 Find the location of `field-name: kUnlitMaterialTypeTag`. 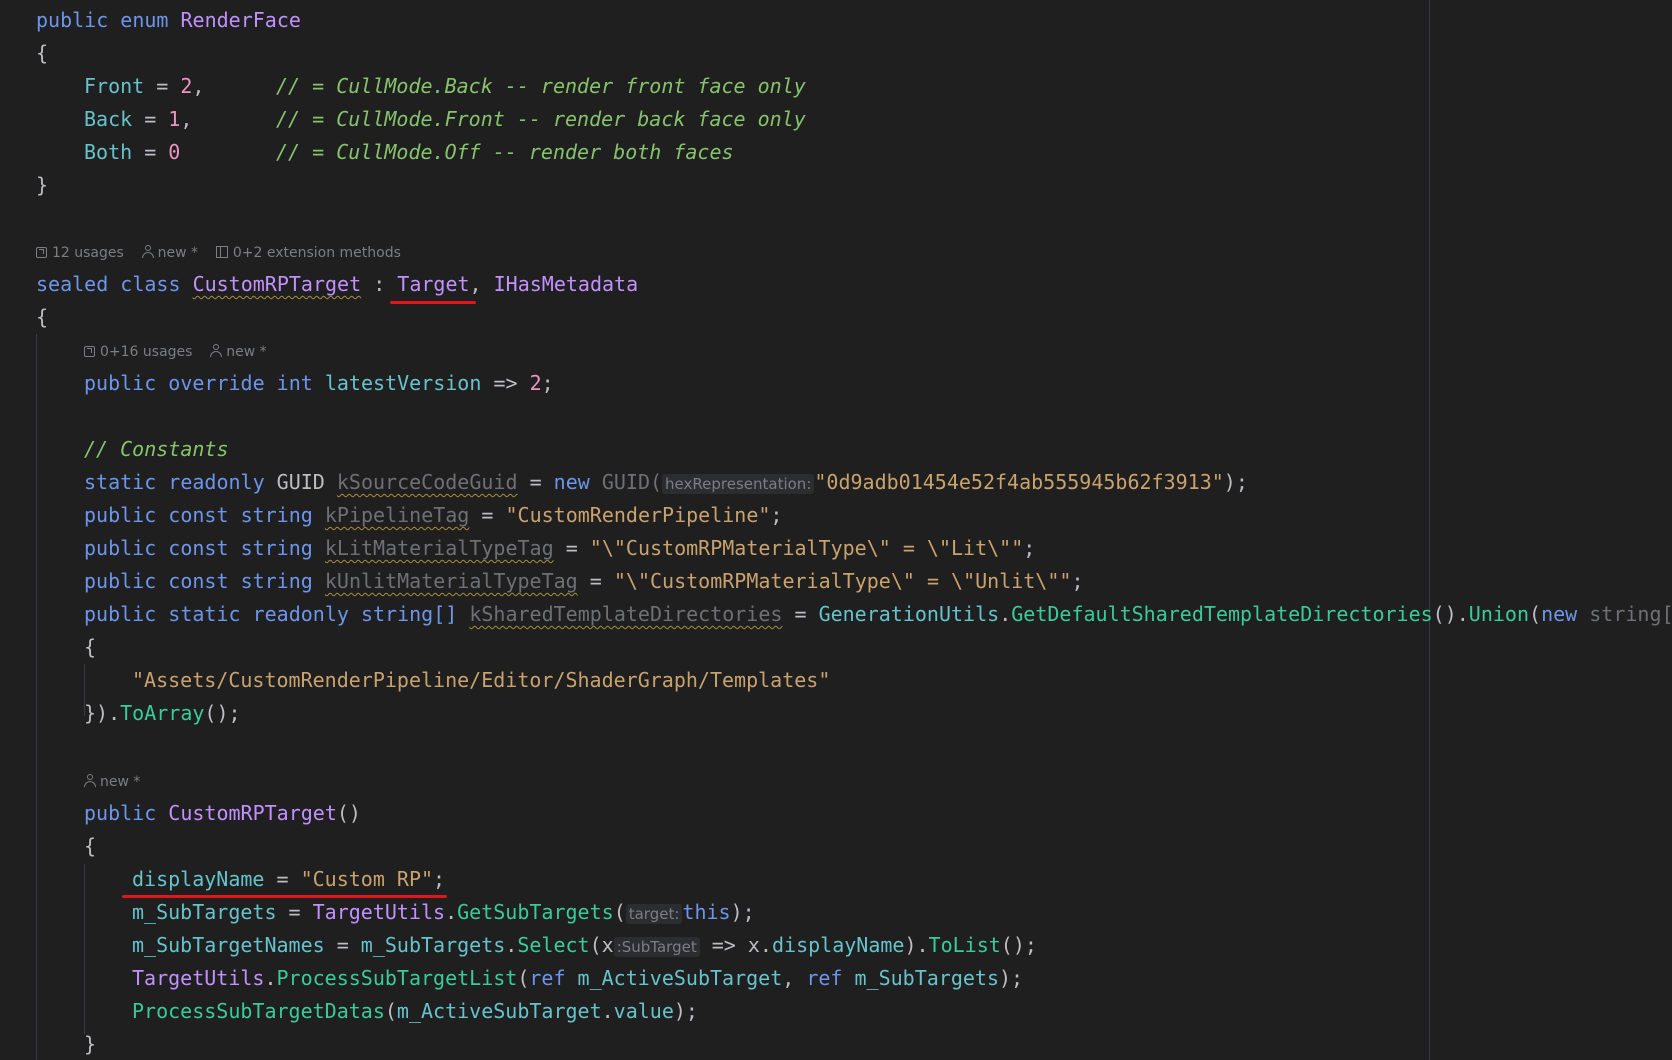

field-name: kUnlitMaterialTypeTag is located at coordinates (451, 581).